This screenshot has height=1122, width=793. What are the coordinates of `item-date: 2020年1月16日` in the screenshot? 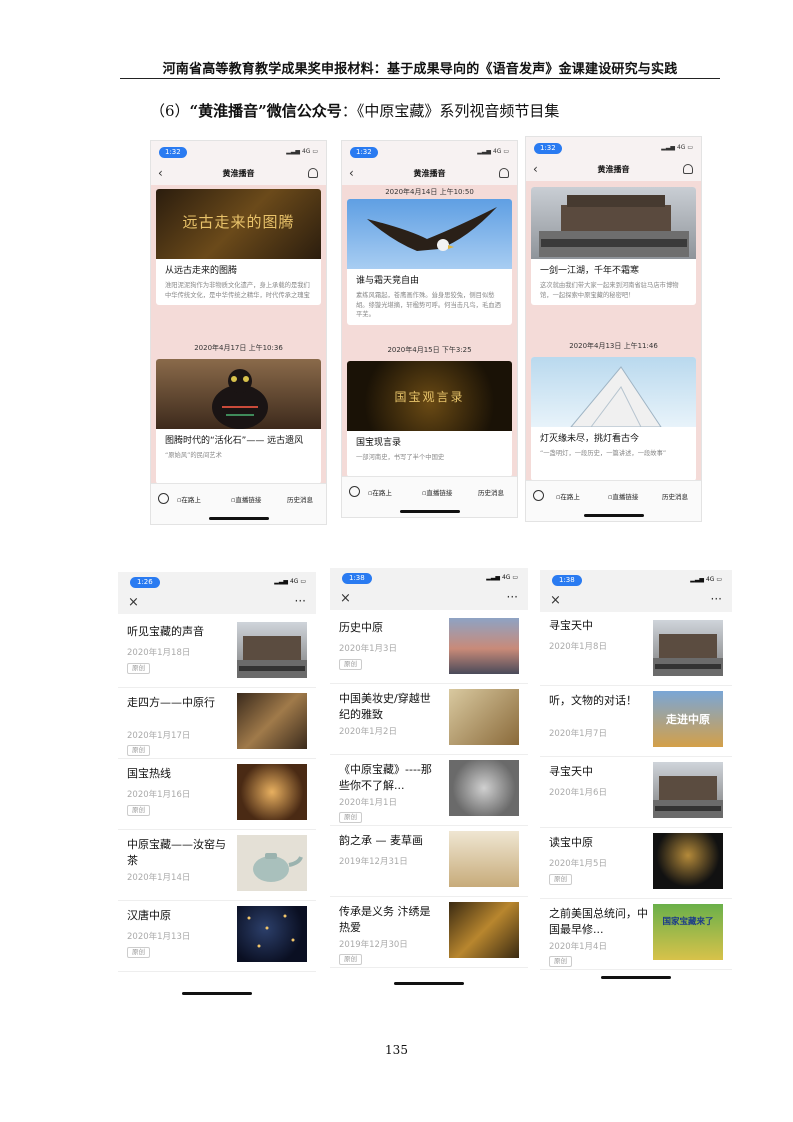 It's located at (159, 795).